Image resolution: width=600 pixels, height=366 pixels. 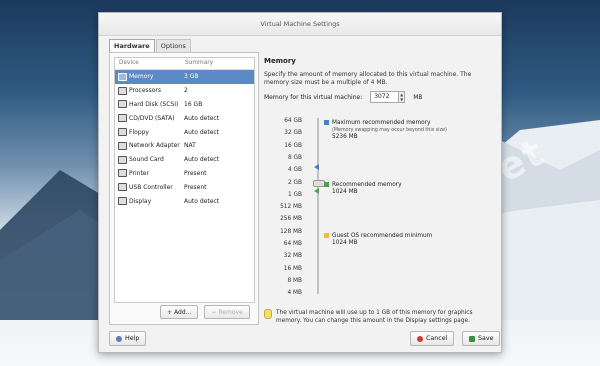 What do you see at coordinates (472, 338) in the screenshot?
I see `save-icon` at bounding box center [472, 338].